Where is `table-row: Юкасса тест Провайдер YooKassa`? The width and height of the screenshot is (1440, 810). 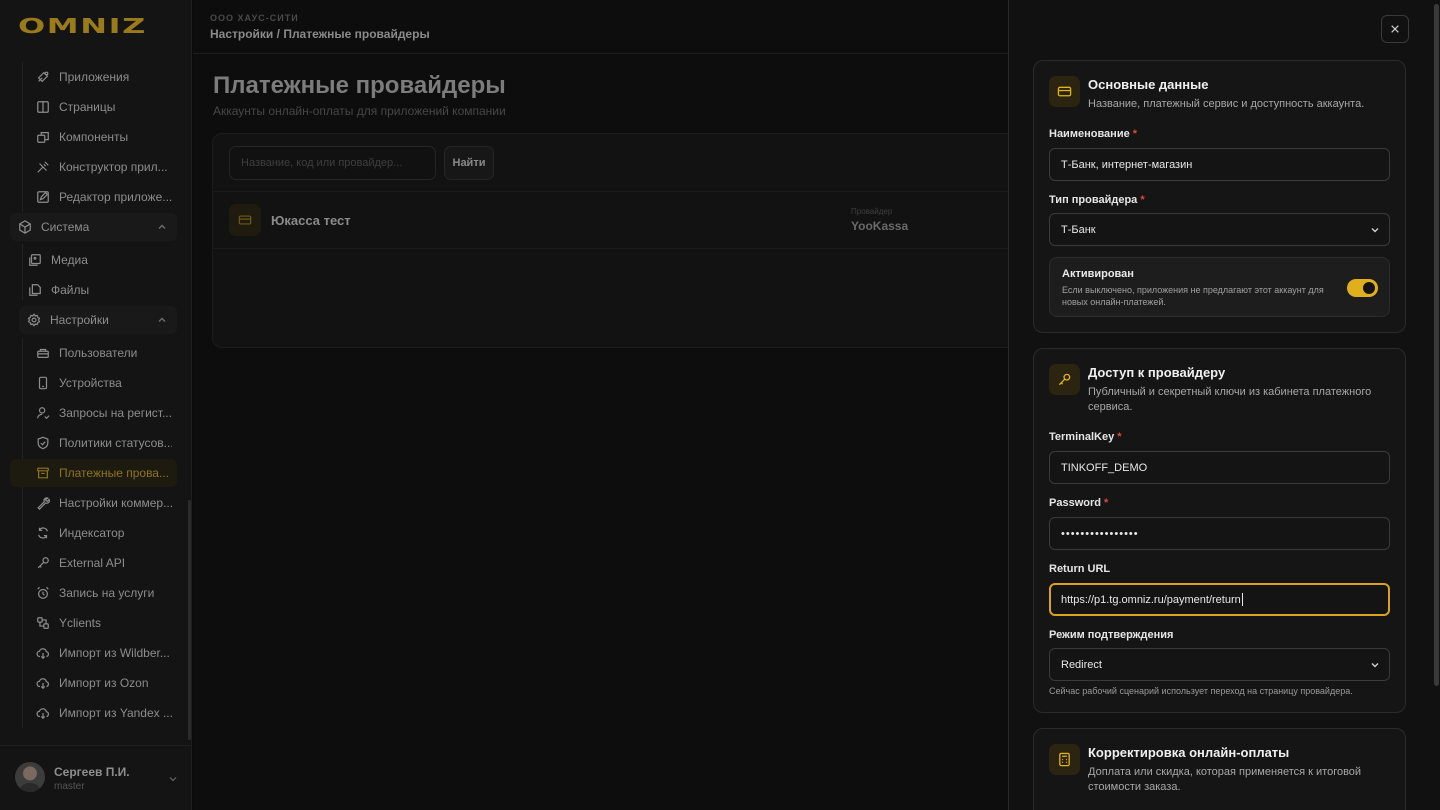 table-row: Юкасса тест Провайдер YooKassa is located at coordinates (623, 220).